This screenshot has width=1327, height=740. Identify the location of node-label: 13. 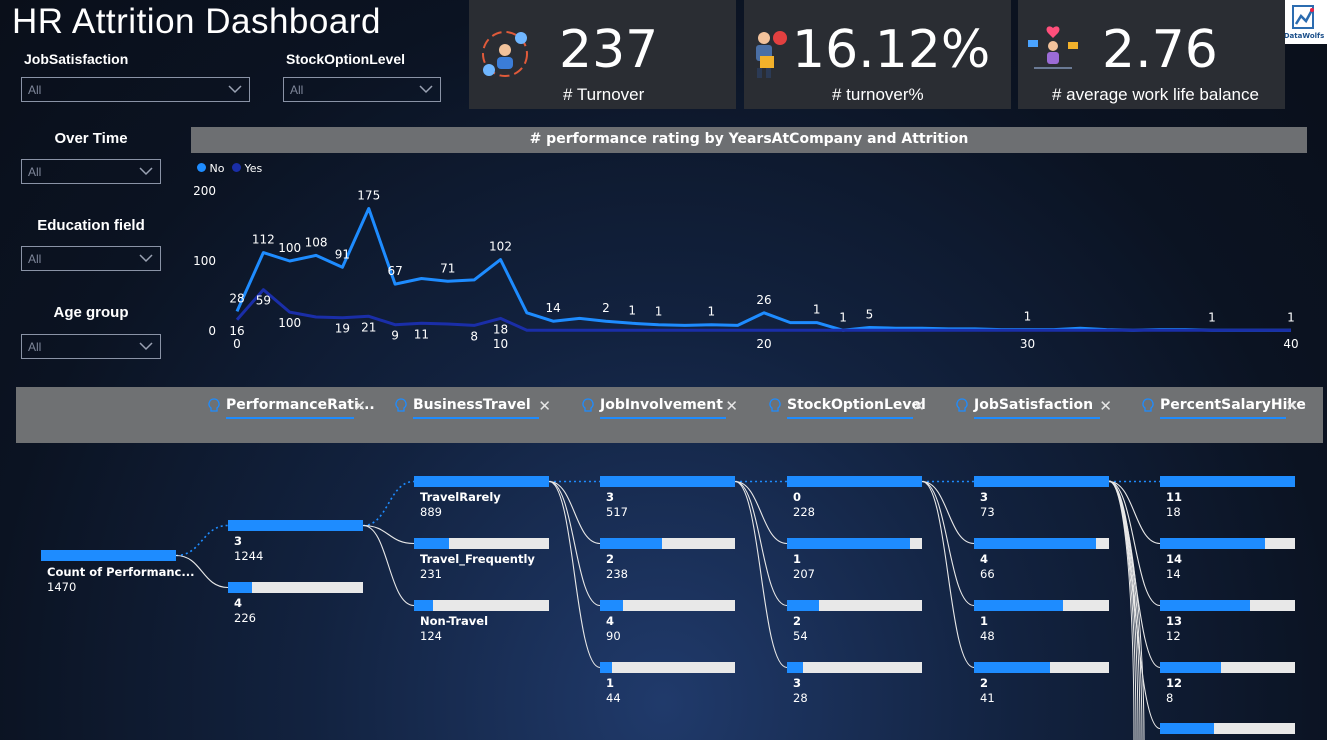
(1174, 621).